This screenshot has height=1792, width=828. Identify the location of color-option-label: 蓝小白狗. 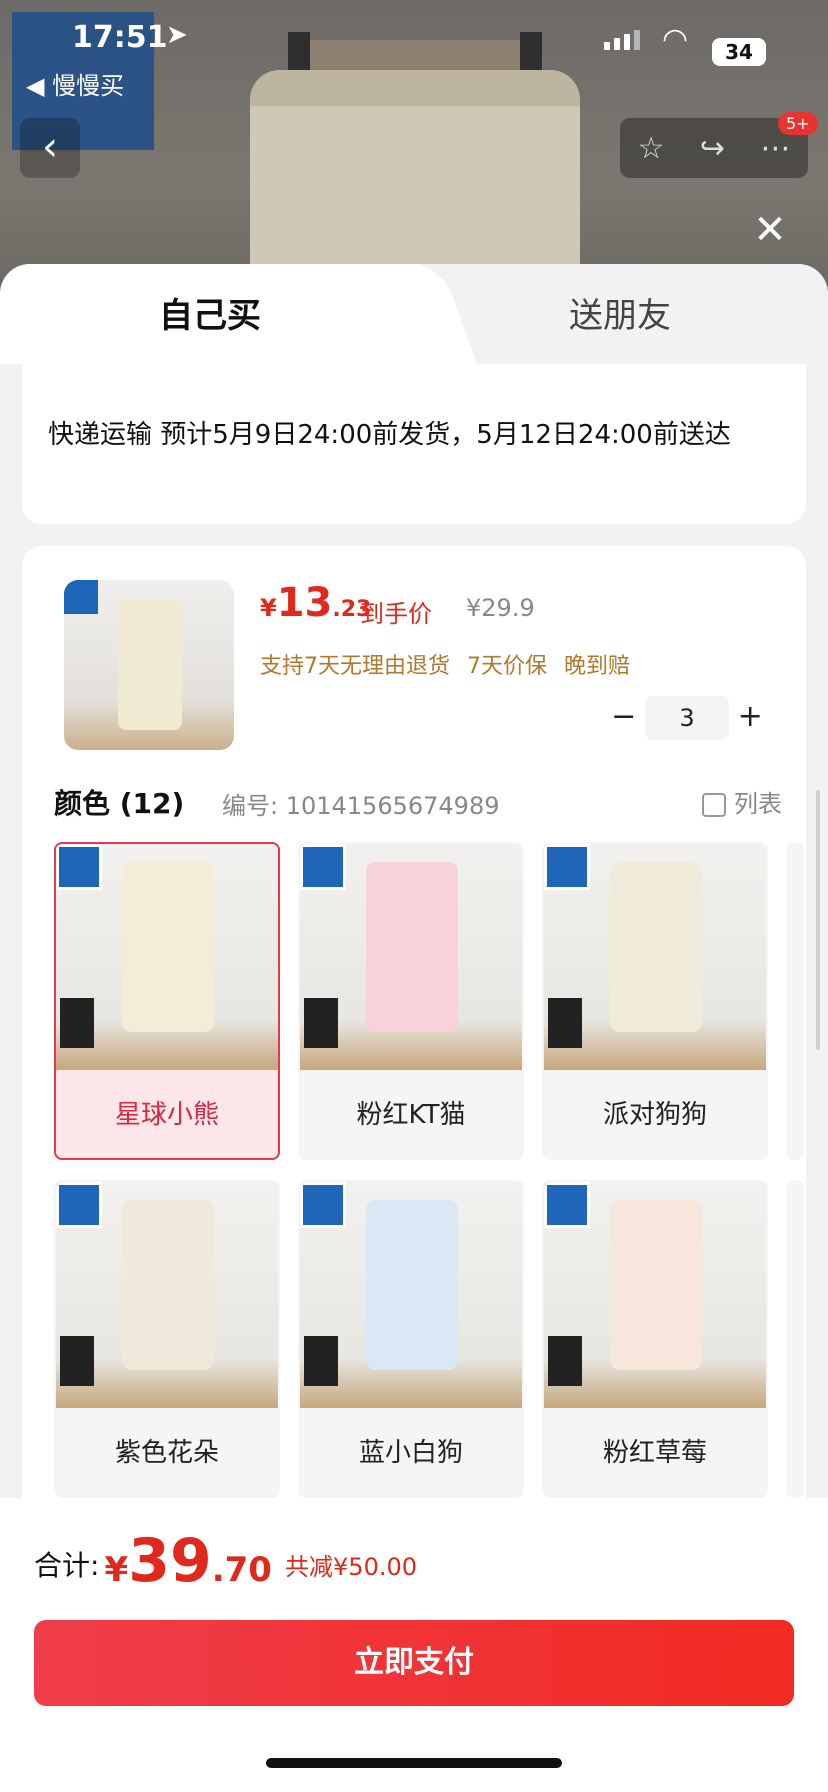
(410, 1453).